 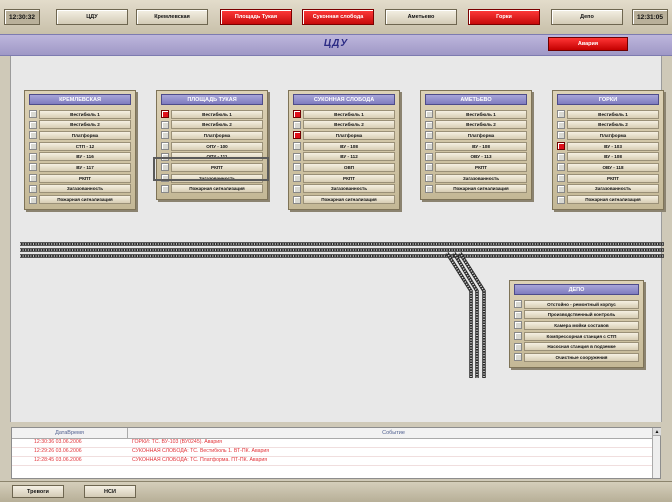 What do you see at coordinates (421, 17) in the screenshot?
I see `nav-button: Аметьево` at bounding box center [421, 17].